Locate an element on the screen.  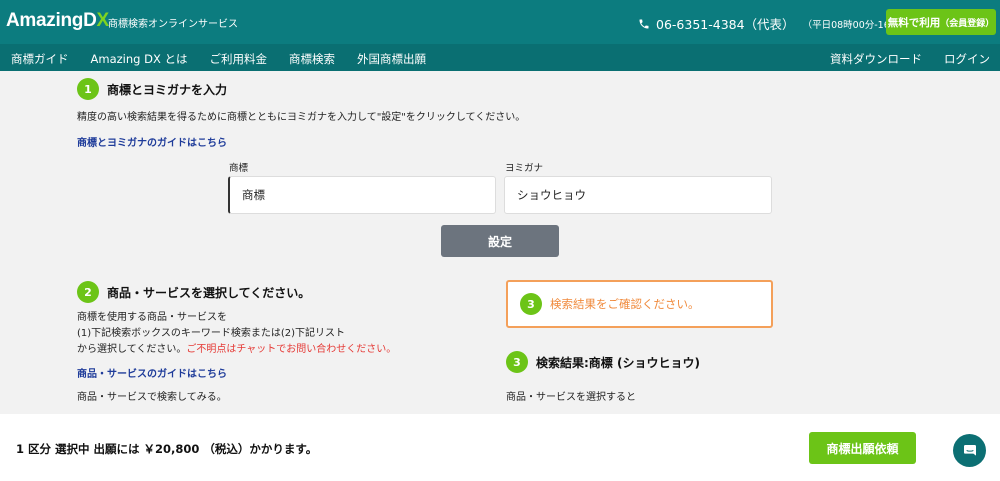
step1-title: 商標とヨミガナを入力 is located at coordinates (167, 89).